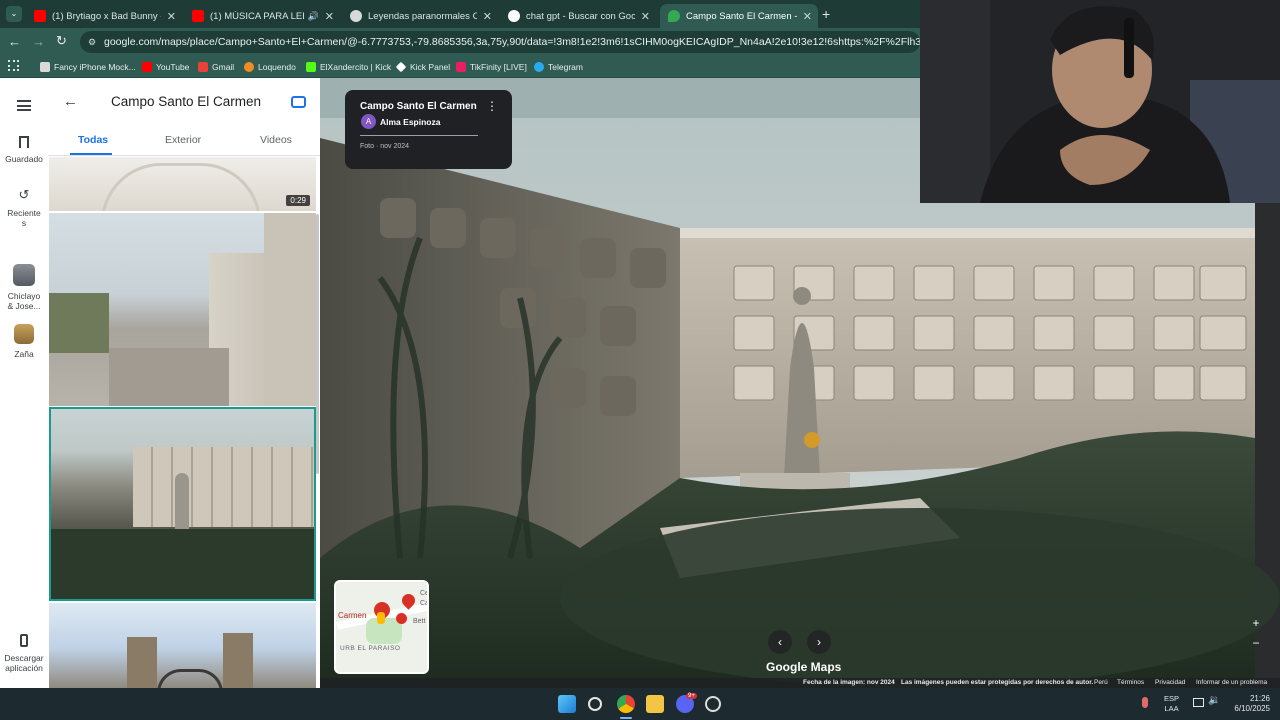  What do you see at coordinates (1171, 704) in the screenshot?
I see `language-indicator: ESP LAA` at bounding box center [1171, 704].